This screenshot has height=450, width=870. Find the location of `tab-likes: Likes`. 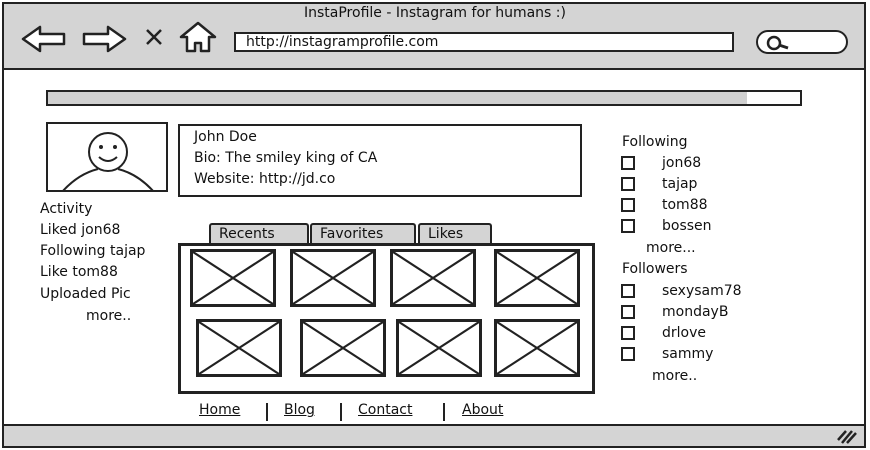

tab-likes: Likes is located at coordinates (455, 233).